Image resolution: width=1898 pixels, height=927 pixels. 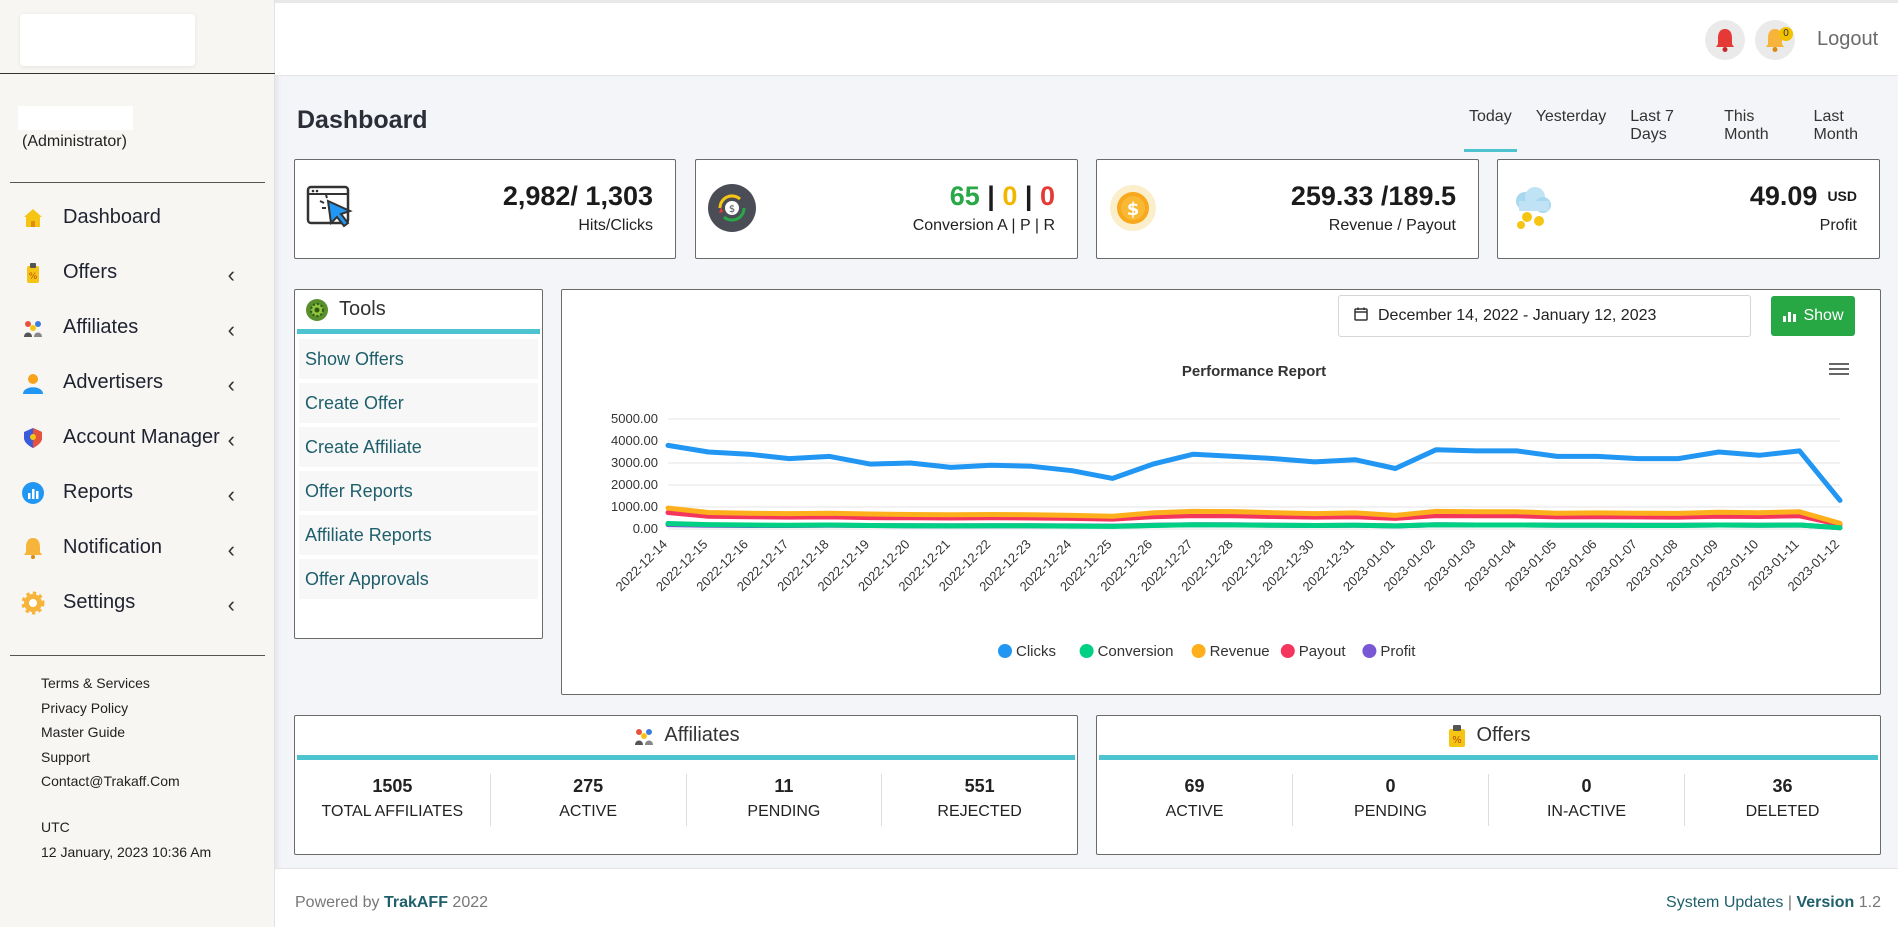 What do you see at coordinates (1287, 651) in the screenshot?
I see `legend-marker-payout` at bounding box center [1287, 651].